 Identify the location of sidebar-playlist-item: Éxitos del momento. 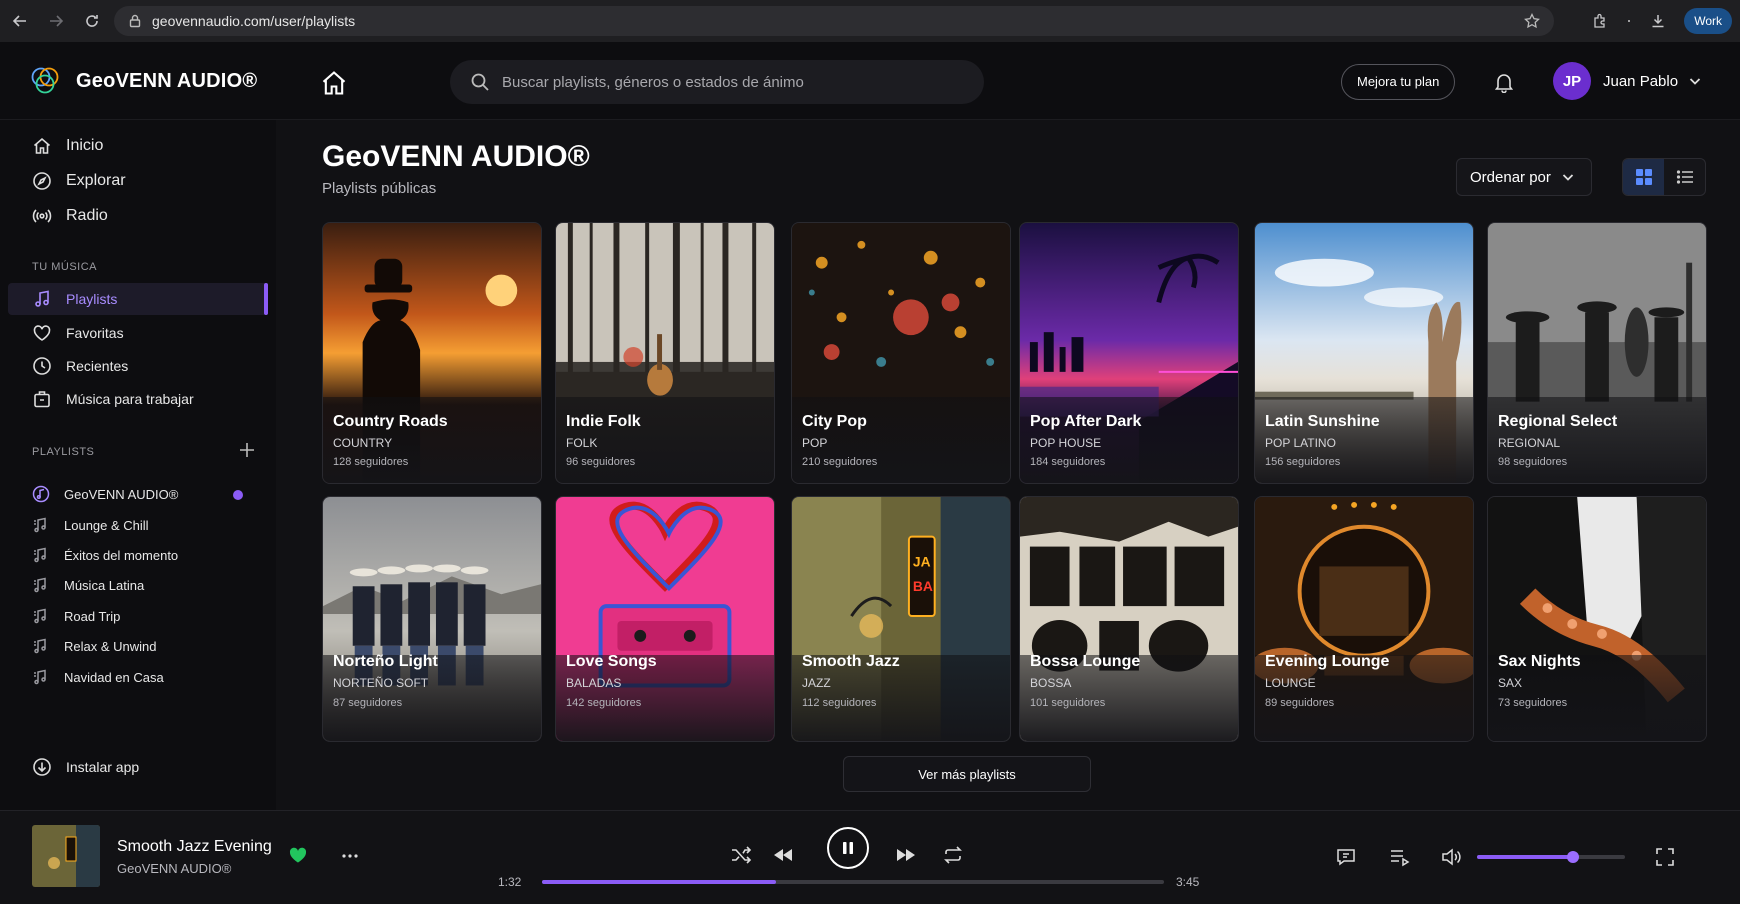
(138, 555).